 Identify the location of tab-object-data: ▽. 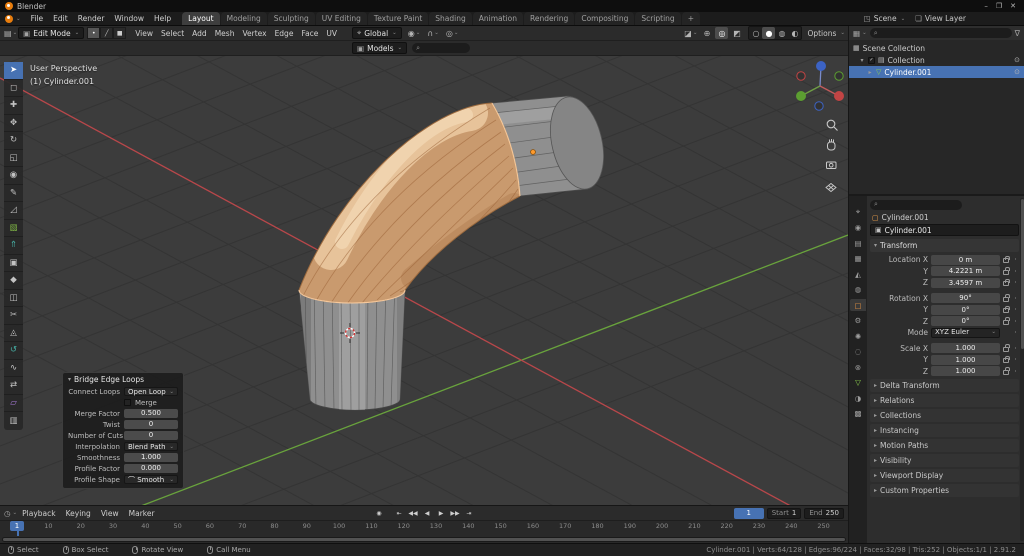
(858, 383).